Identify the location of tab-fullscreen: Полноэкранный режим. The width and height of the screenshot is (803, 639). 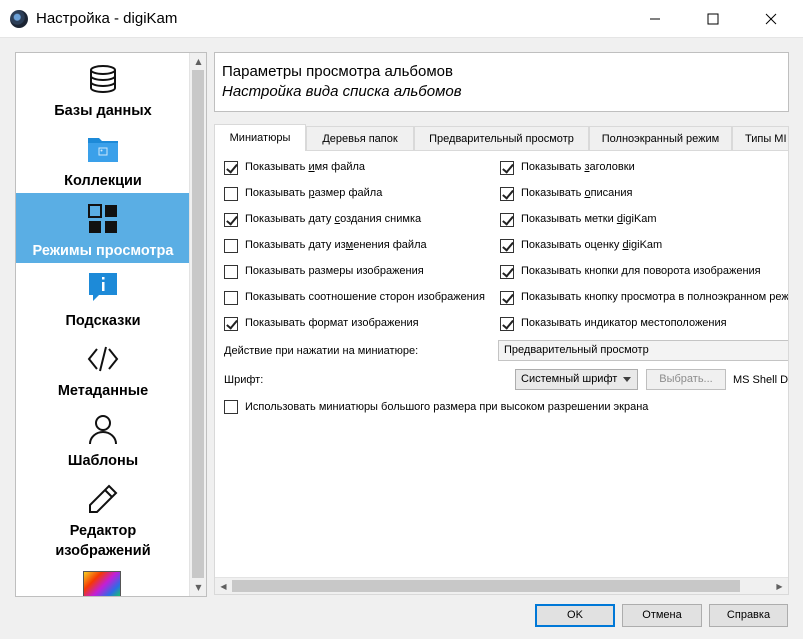
(660, 138).